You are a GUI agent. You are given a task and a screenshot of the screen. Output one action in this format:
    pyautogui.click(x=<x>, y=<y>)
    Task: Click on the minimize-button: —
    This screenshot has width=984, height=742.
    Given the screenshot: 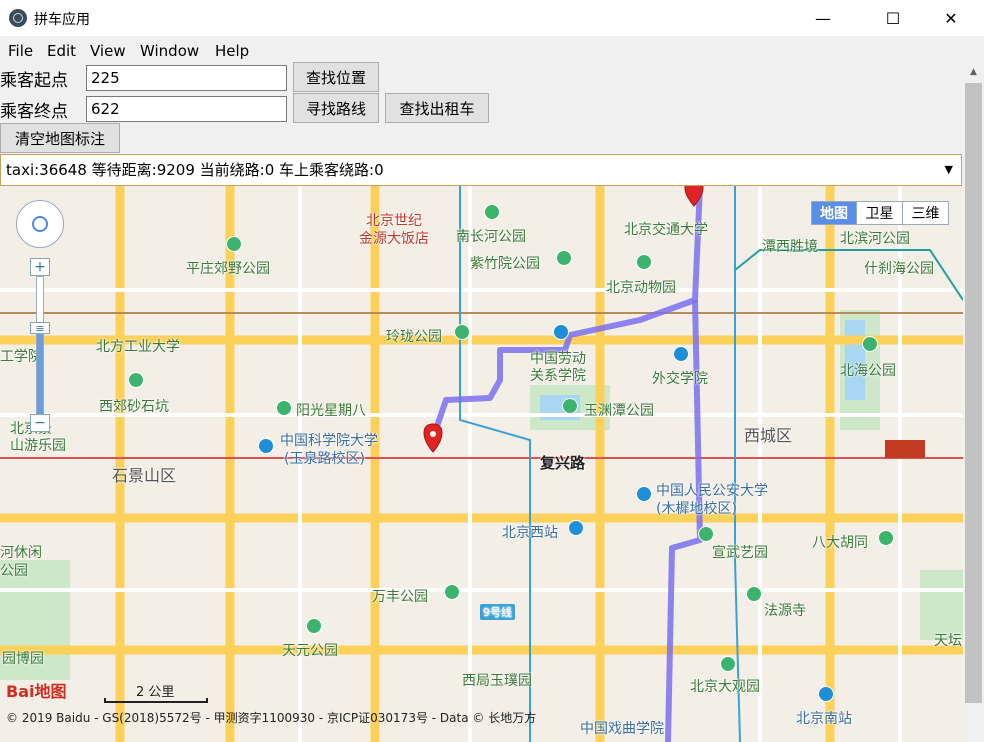 What is the action you would take?
    pyautogui.click(x=823, y=18)
    